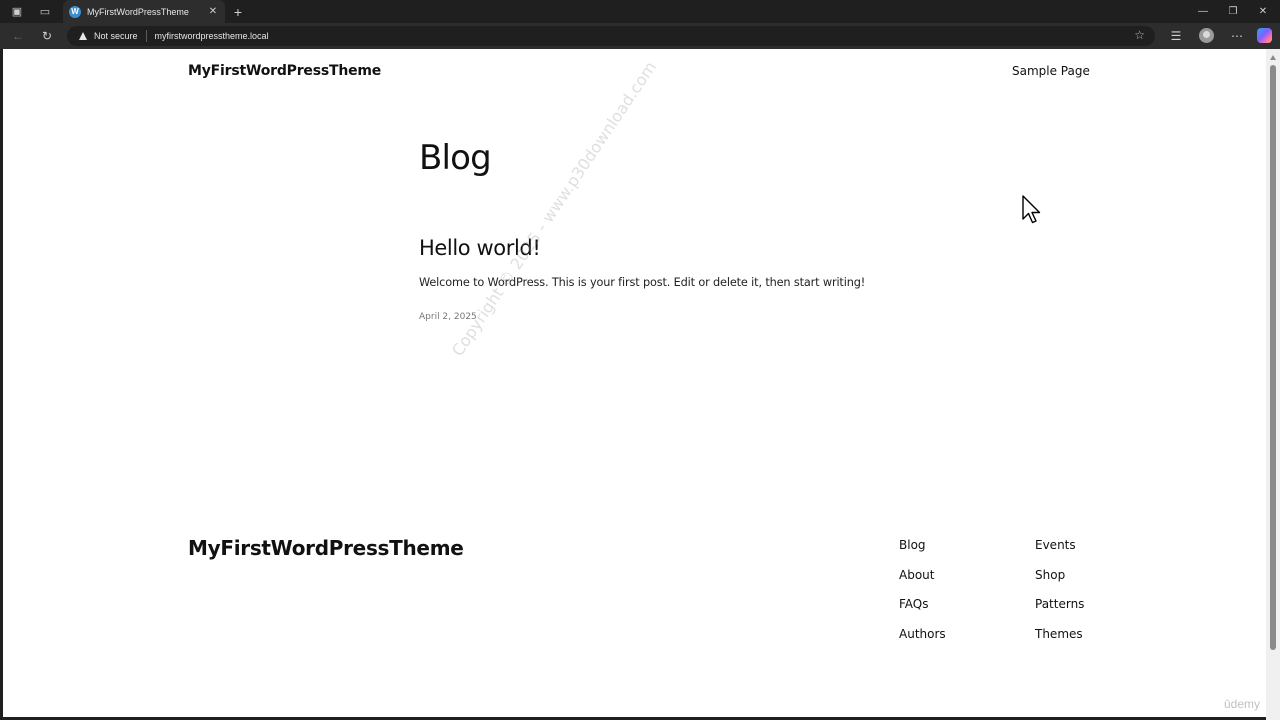  I want to click on favorites-icon: ☰, so click(1176, 36).